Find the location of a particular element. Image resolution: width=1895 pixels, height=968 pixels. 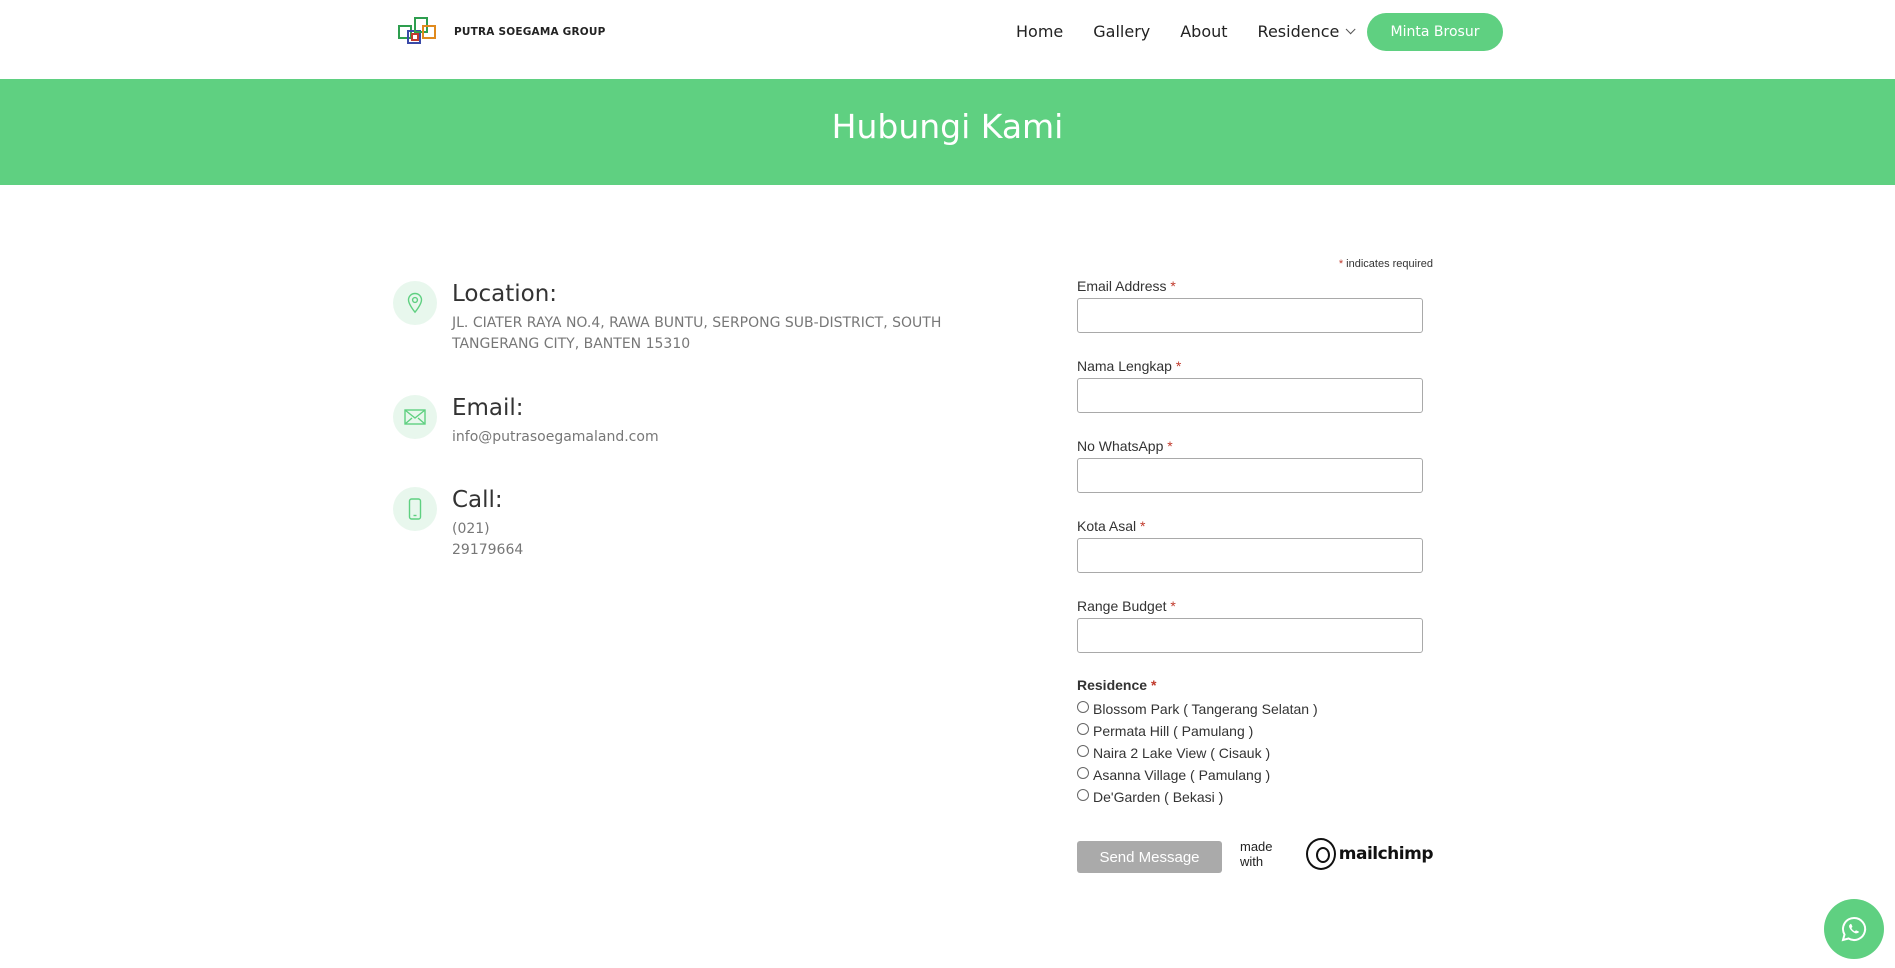

email-title: Email: is located at coordinates (488, 408).